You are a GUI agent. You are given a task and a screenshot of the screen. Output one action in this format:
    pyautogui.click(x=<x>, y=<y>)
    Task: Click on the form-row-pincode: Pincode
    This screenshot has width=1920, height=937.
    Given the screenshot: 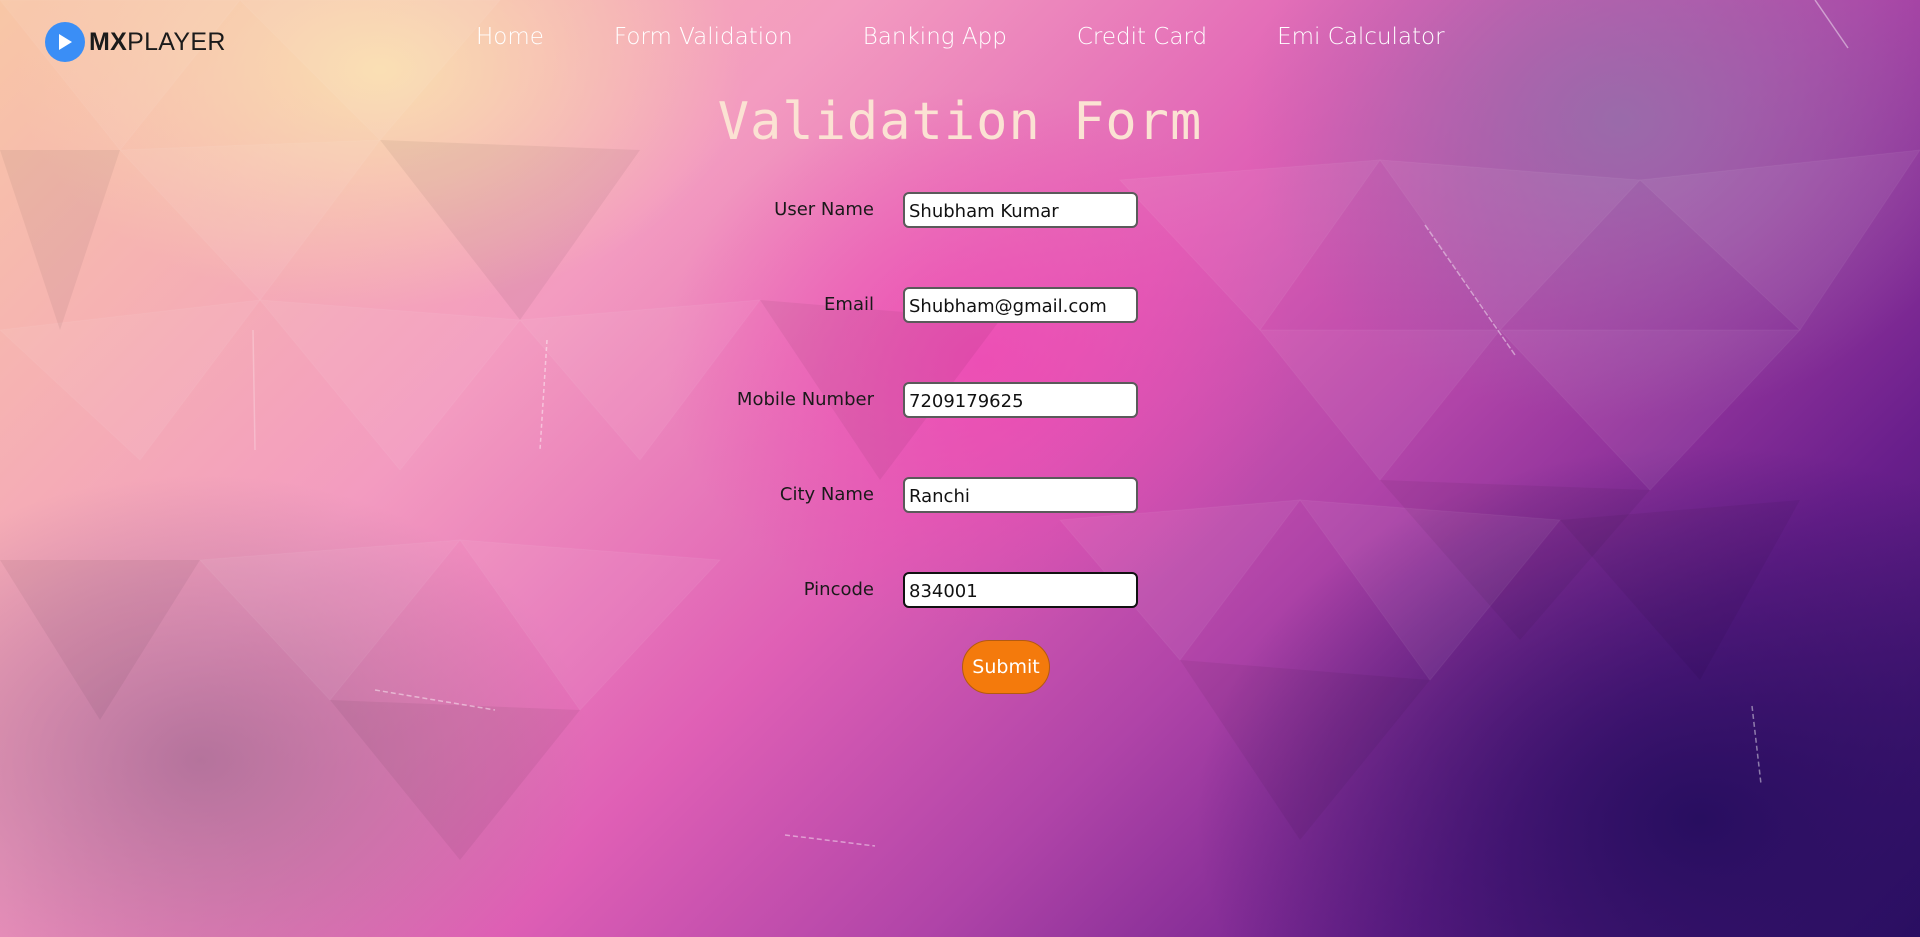 What is the action you would take?
    pyautogui.click(x=960, y=591)
    